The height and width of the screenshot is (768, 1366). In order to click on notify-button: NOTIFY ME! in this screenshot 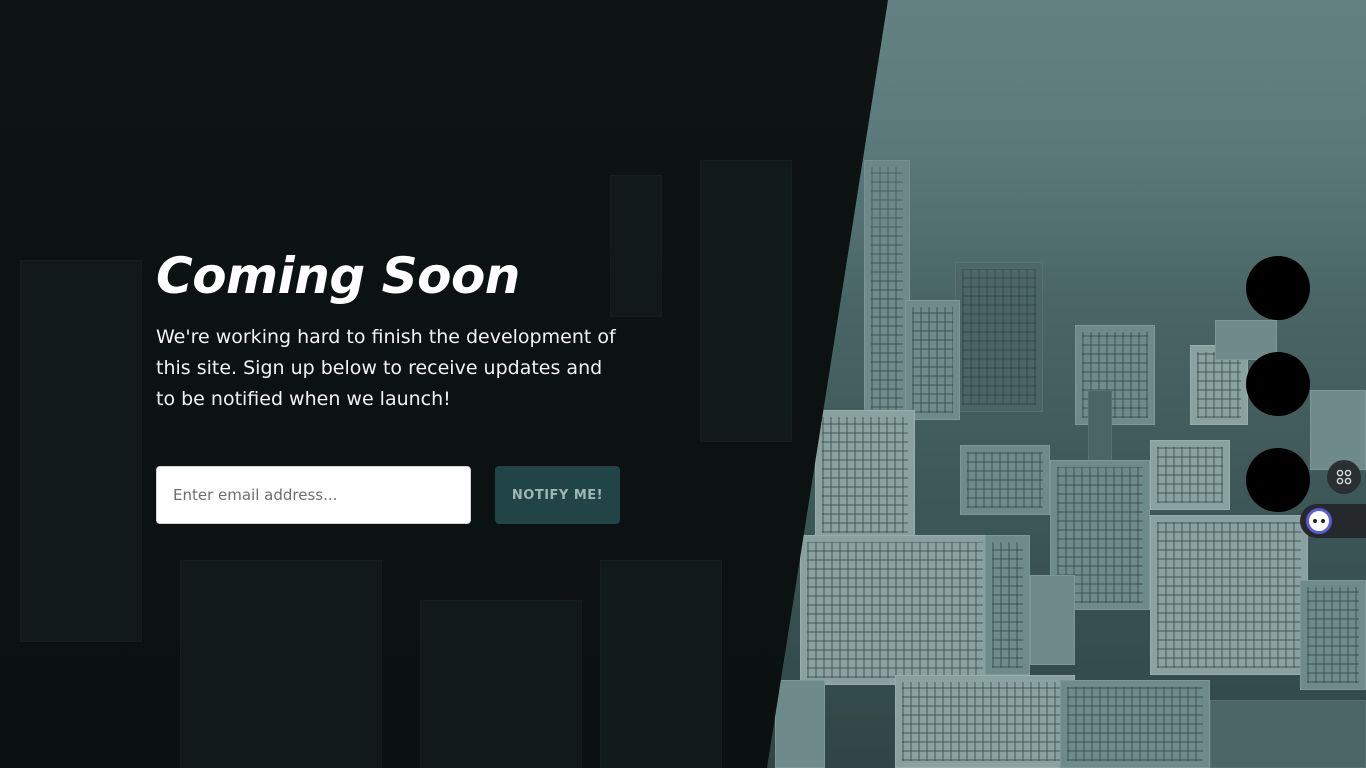, I will do `click(557, 495)`.